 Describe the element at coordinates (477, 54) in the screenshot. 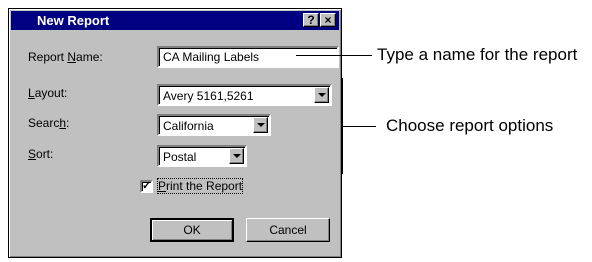

I see `name-callout-text: Type a name for the report` at that location.